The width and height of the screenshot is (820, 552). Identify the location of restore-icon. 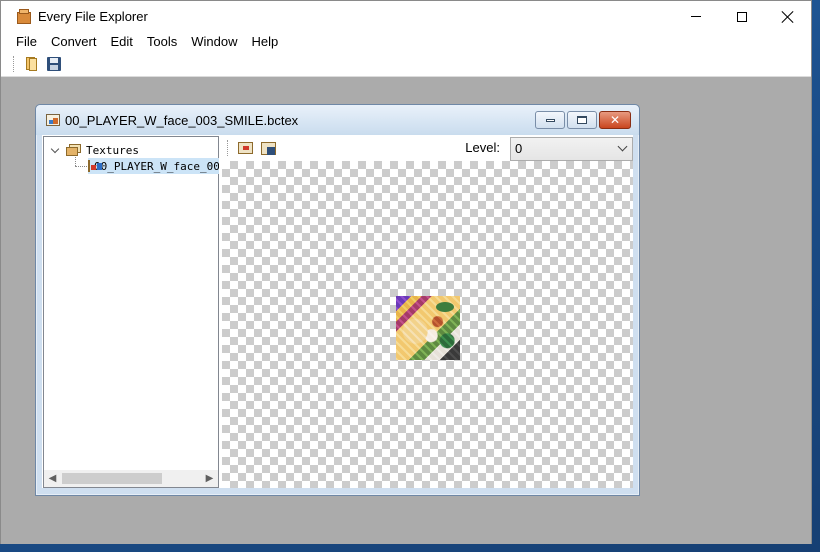
(582, 120).